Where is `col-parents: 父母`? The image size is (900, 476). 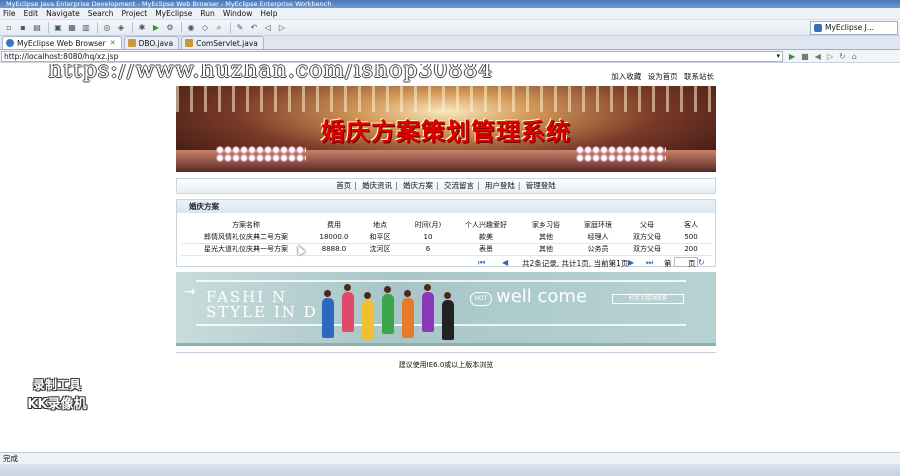
col-parents: 父母 is located at coordinates (647, 225).